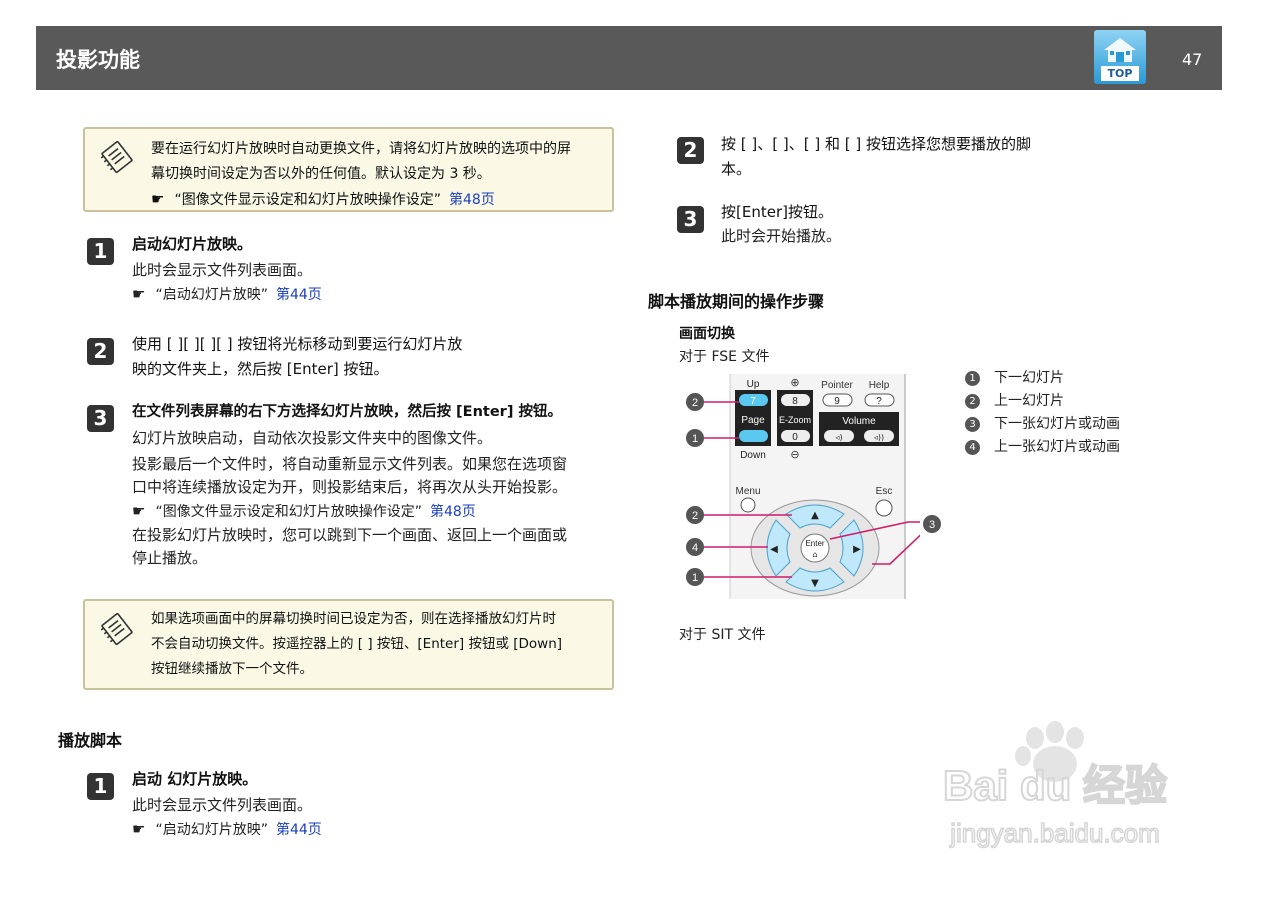 The image size is (1280, 905). Describe the element at coordinates (1029, 401) in the screenshot. I see `legend-text: 上一幻灯片` at that location.